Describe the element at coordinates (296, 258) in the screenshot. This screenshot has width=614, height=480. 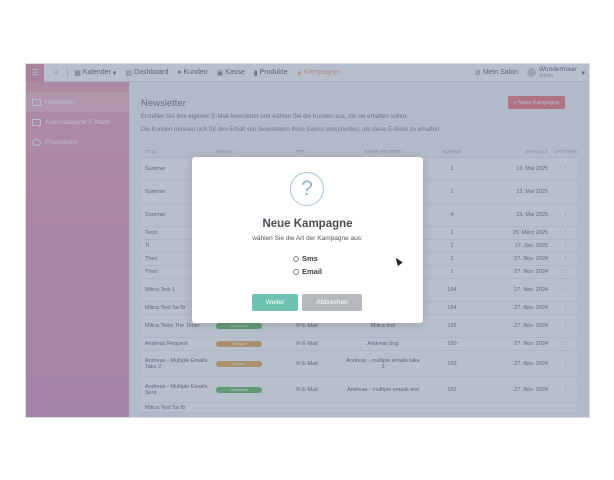
I see `radio-sms` at that location.